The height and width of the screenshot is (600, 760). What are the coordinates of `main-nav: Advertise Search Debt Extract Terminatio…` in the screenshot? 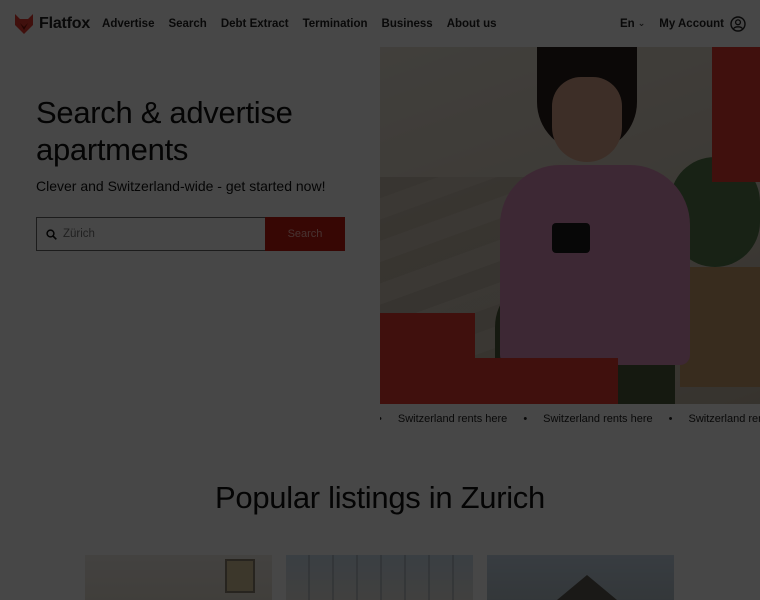 It's located at (299, 24).